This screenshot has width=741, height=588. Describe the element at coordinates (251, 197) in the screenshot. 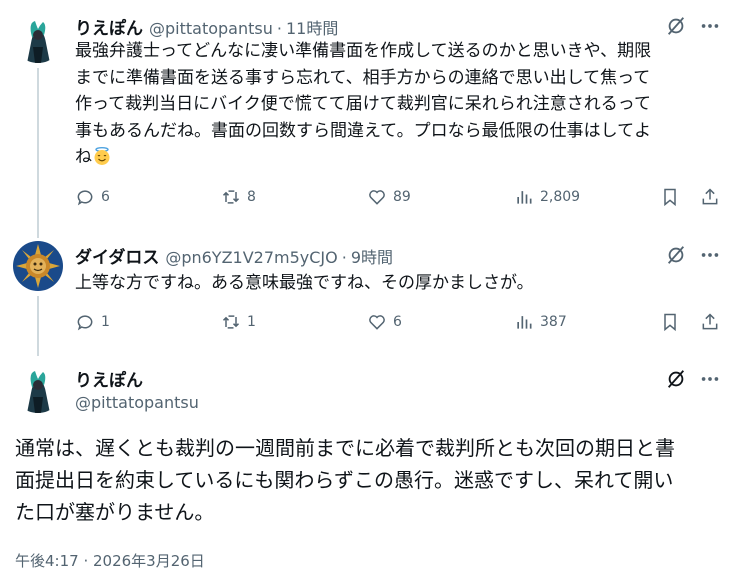

I see `retweet-count: 8` at that location.